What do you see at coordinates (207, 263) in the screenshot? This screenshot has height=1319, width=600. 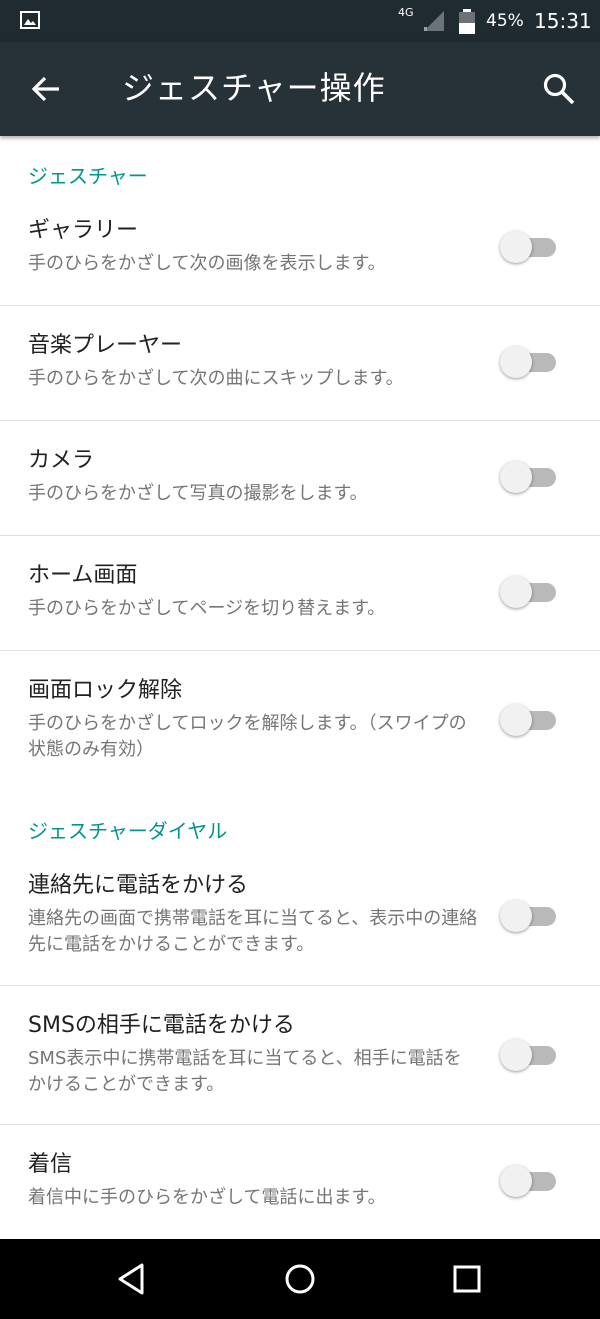 I see `setting-subtitle: 手のひらをかざして次の画像を表示します。` at bounding box center [207, 263].